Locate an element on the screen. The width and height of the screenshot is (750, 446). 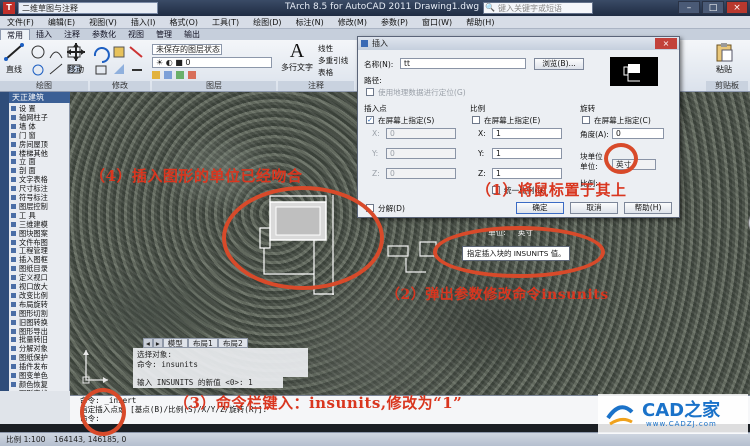
palette-item: 插件发布 is located at coordinates (40, 367).